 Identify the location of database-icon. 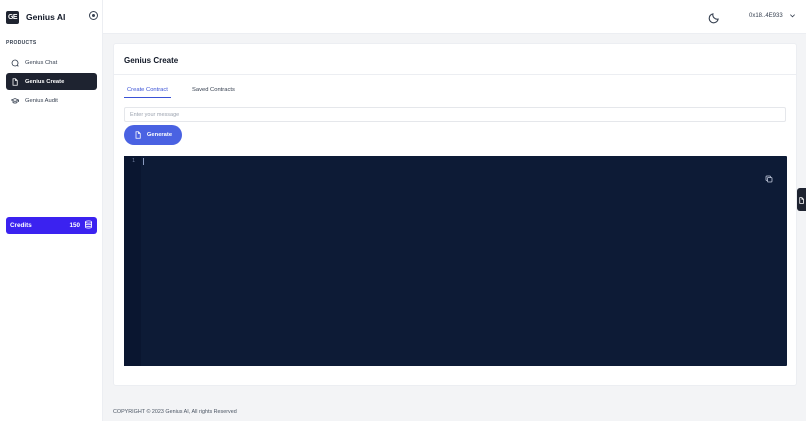
(88, 225).